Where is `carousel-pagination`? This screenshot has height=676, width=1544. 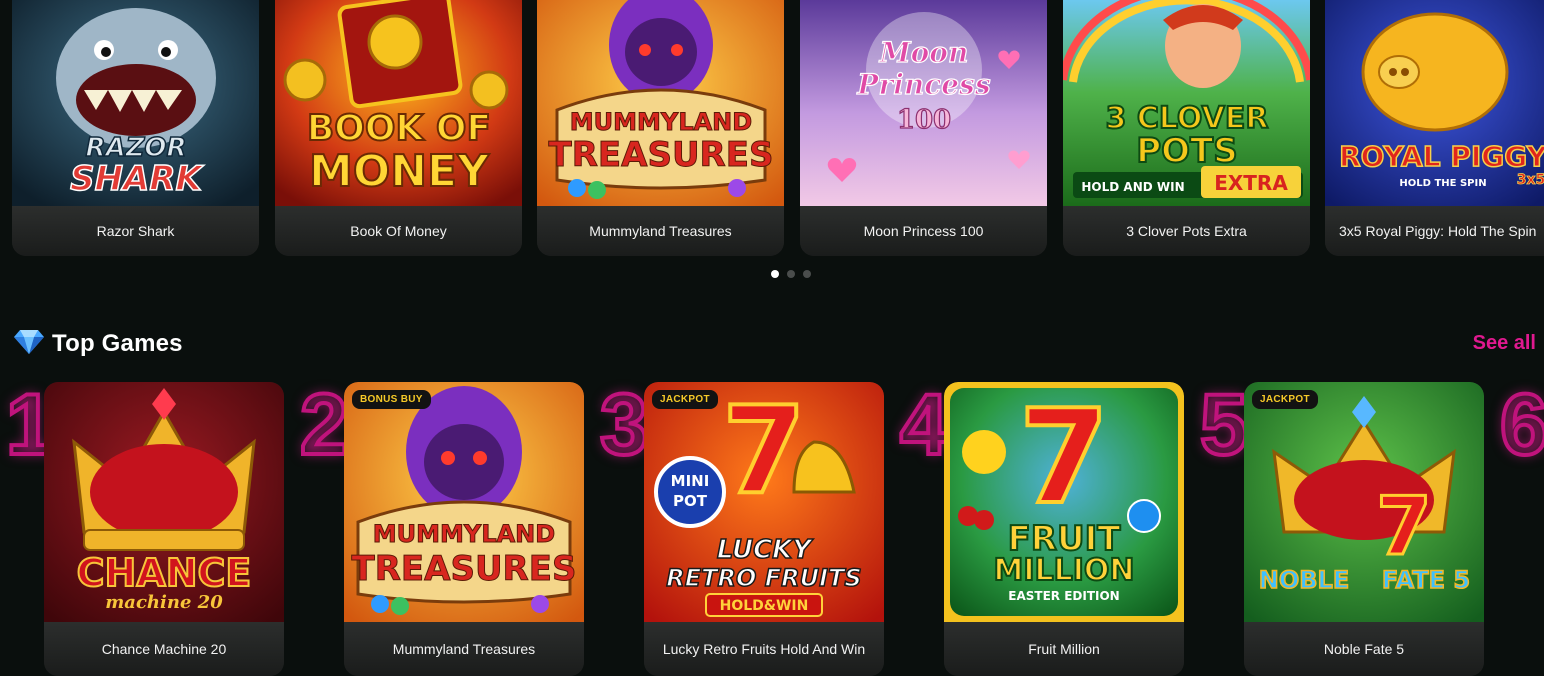 carousel-pagination is located at coordinates (791, 274).